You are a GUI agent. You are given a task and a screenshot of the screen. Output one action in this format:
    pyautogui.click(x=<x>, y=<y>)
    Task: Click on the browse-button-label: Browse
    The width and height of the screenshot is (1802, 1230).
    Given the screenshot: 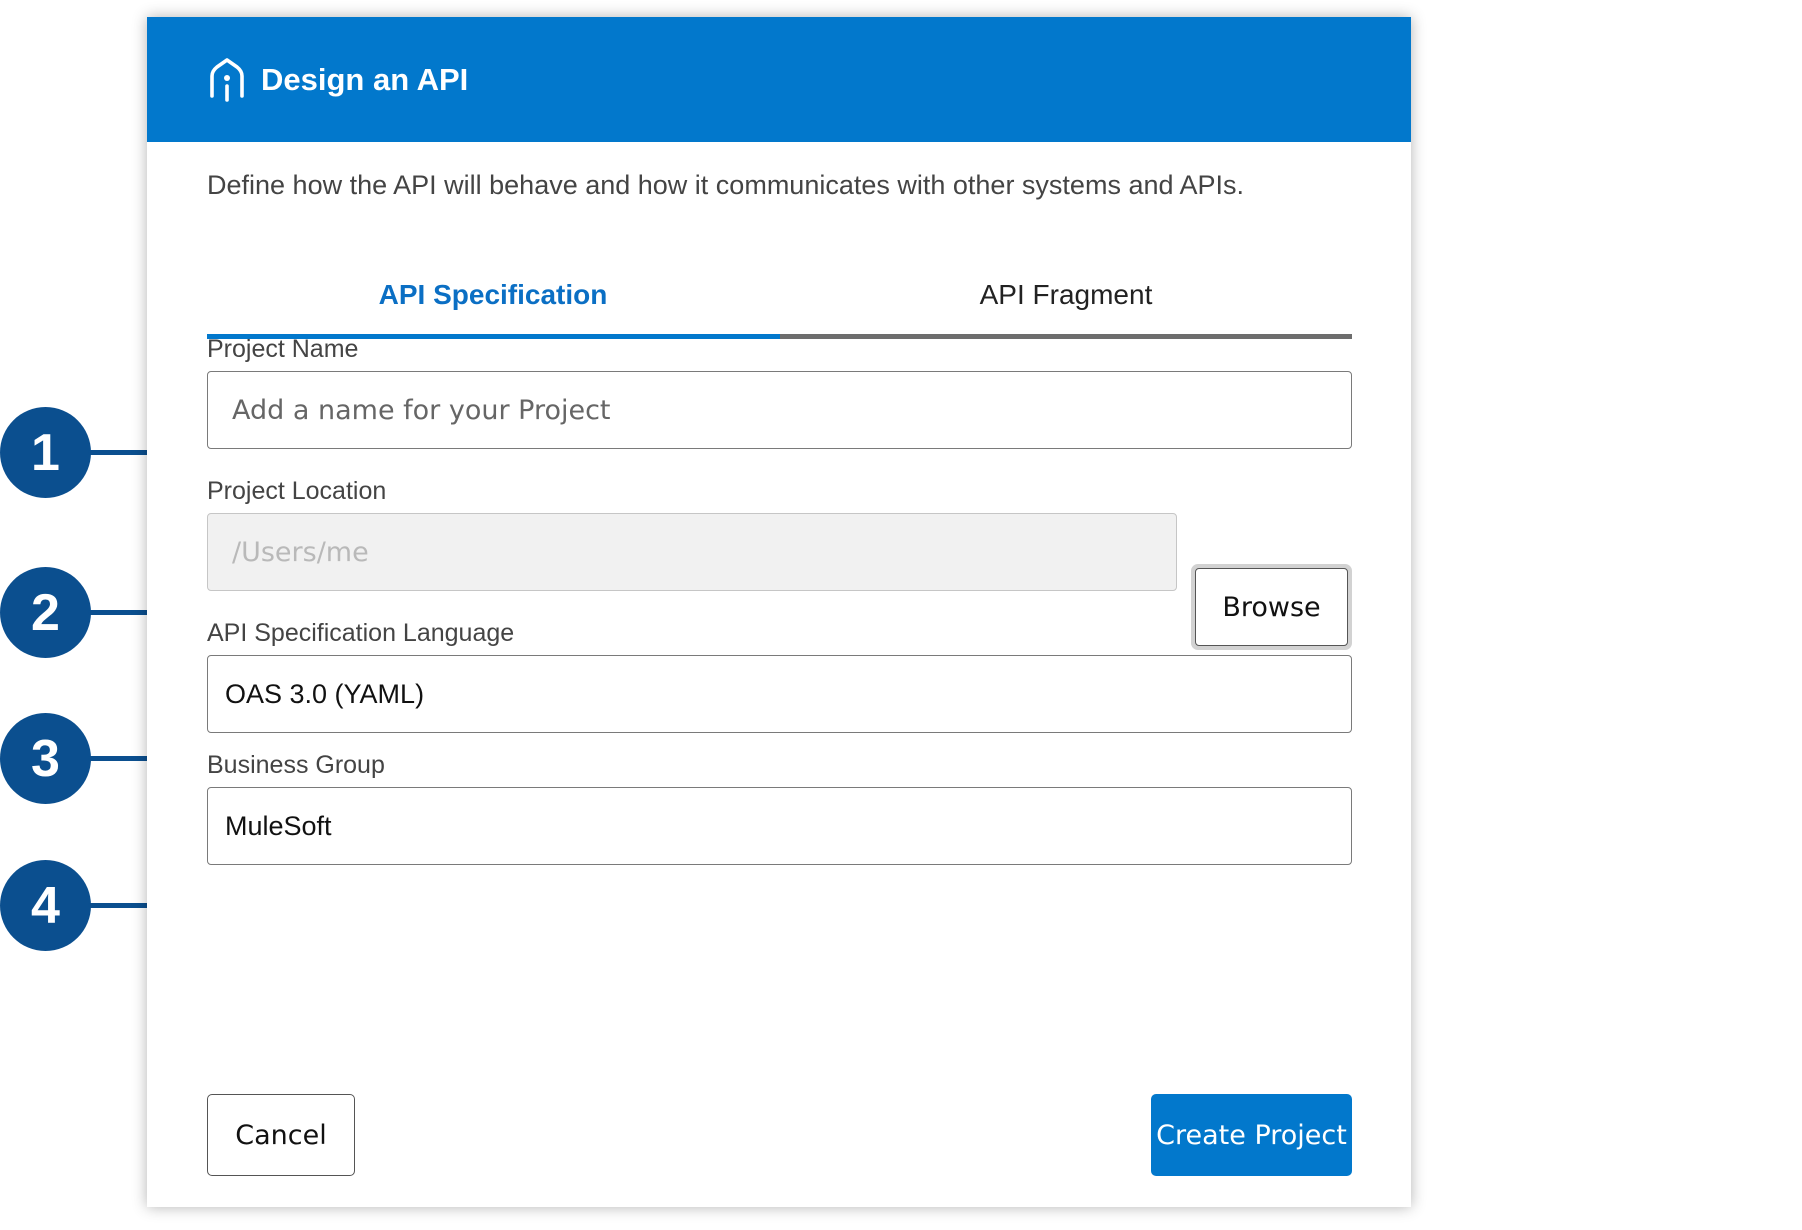 What is the action you would take?
    pyautogui.click(x=1271, y=607)
    